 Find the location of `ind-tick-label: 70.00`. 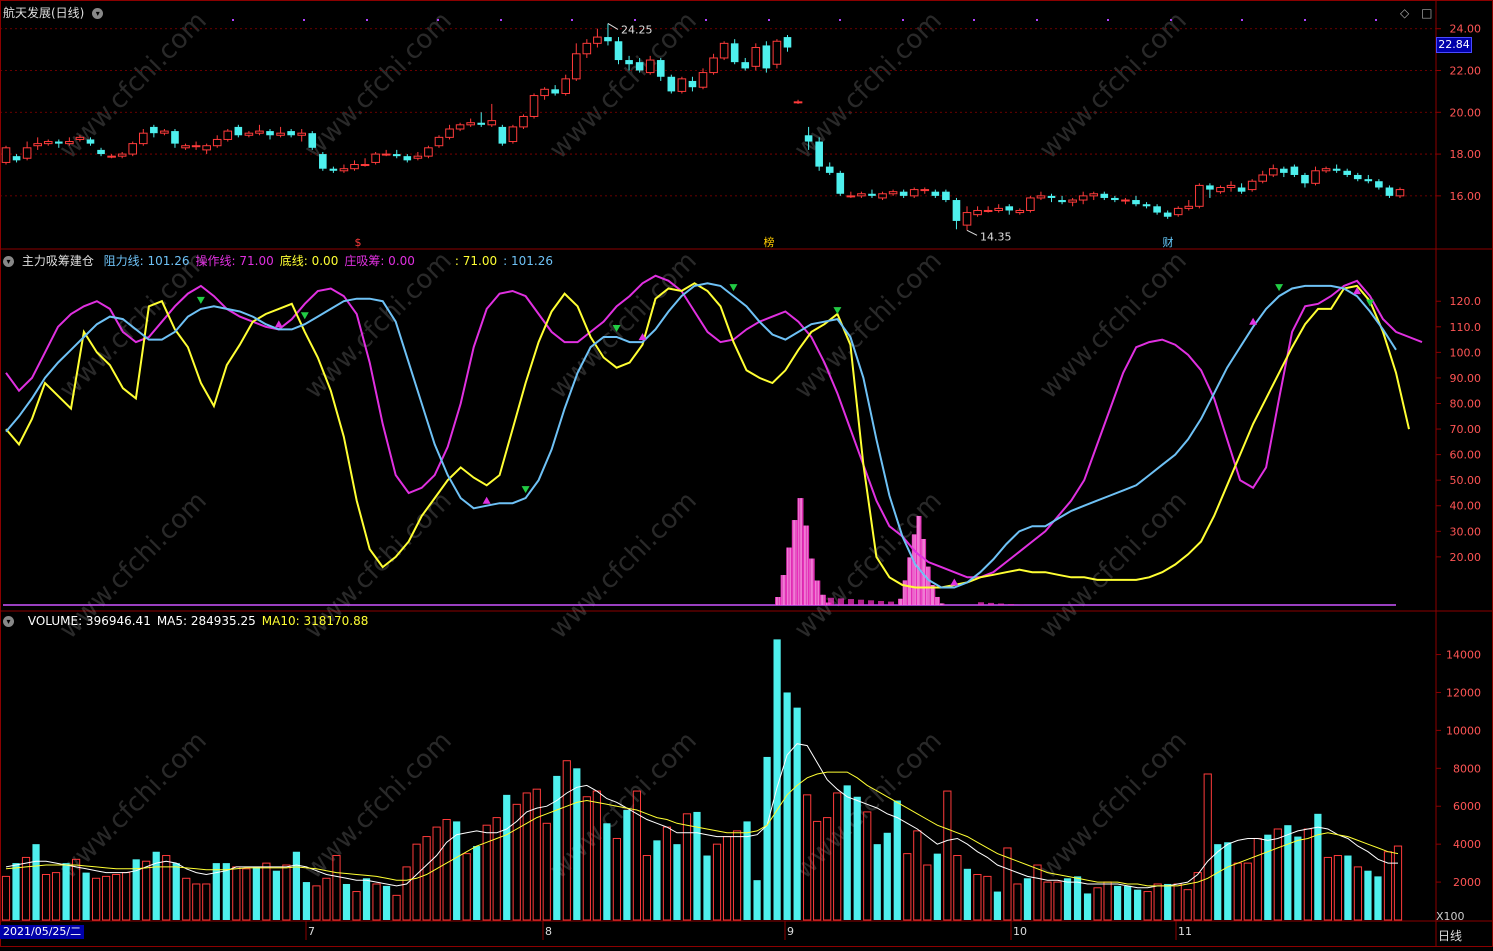

ind-tick-label: 70.00 is located at coordinates (1466, 429).